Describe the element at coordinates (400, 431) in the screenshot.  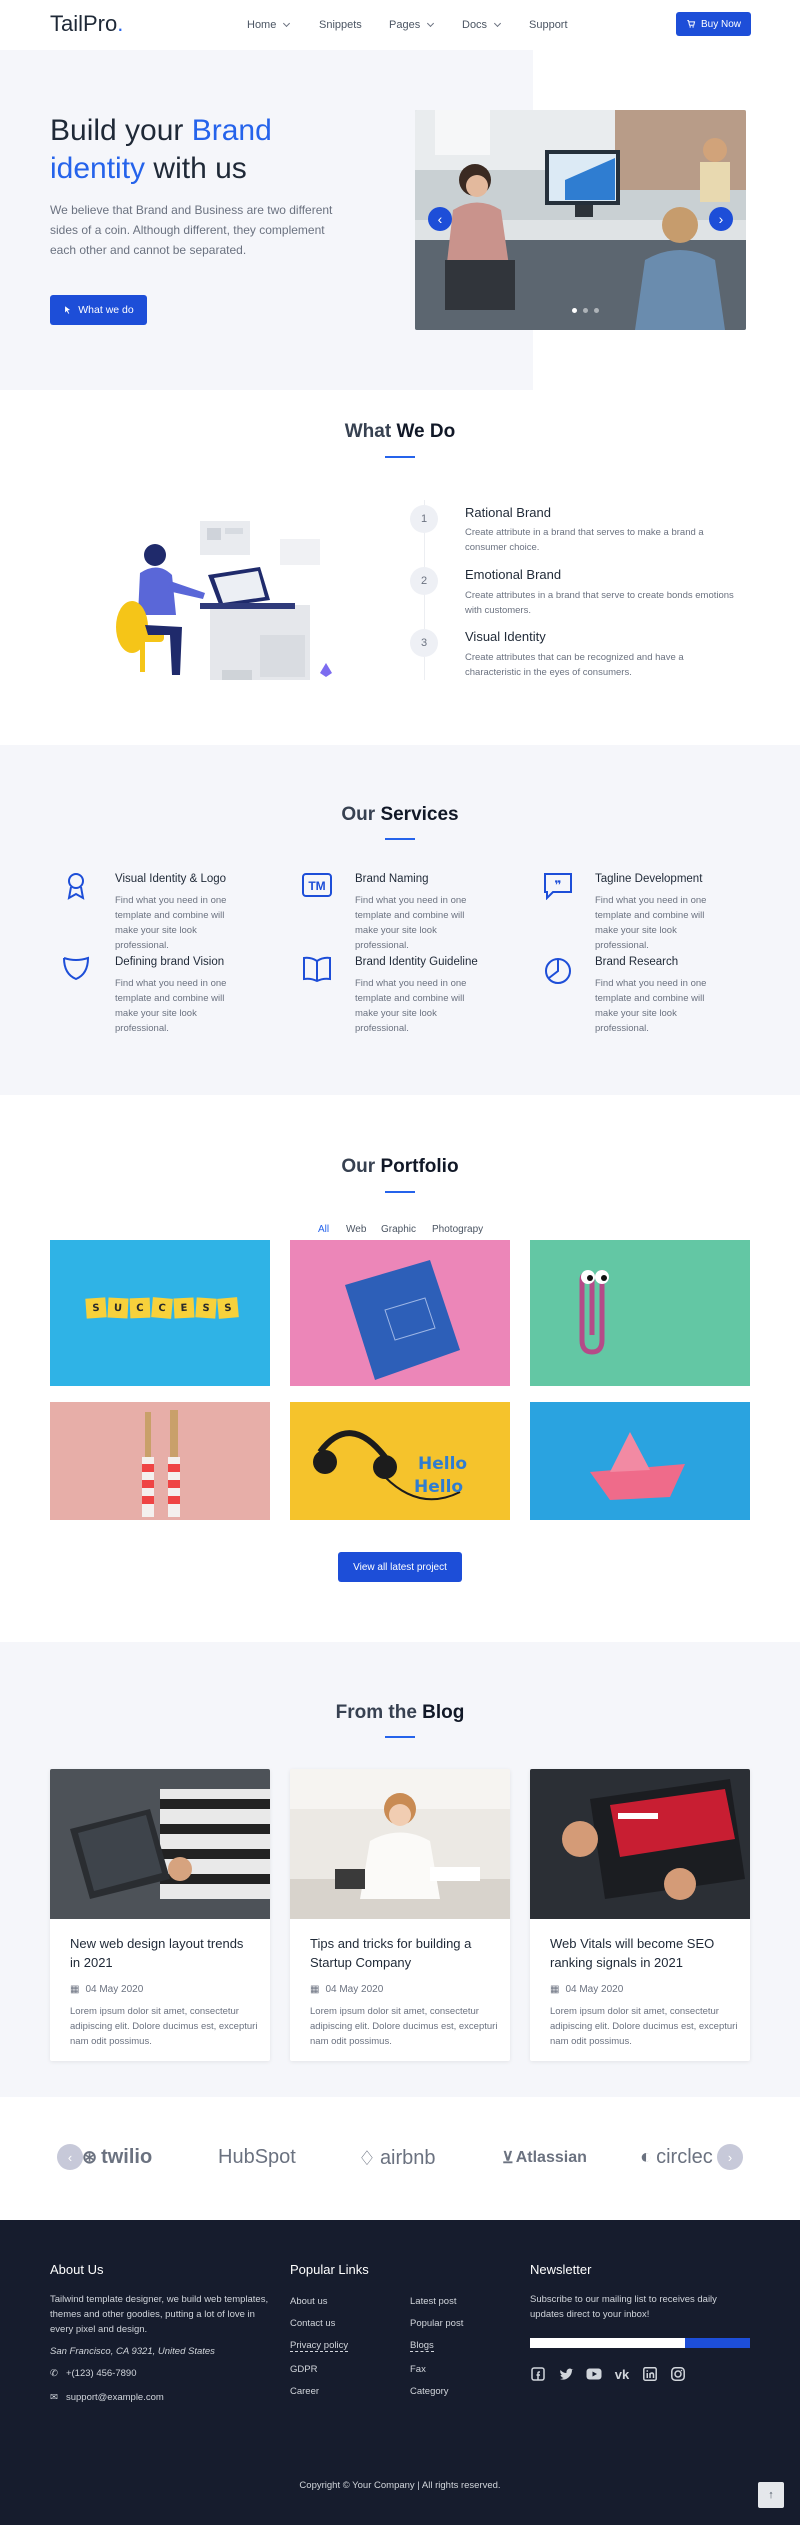
I see `what-we-do-title: What We Do` at that location.